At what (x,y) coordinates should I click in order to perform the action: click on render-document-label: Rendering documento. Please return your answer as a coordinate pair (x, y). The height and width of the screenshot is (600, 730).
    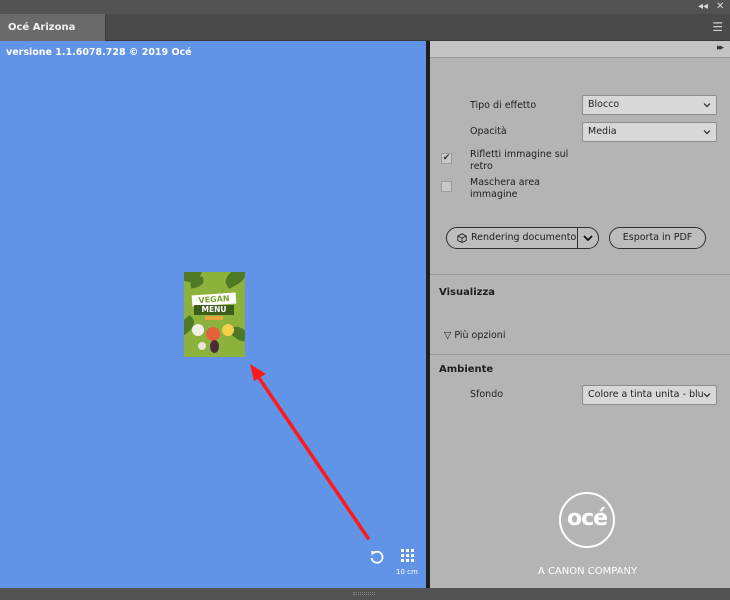
    Looking at the image, I should click on (524, 237).